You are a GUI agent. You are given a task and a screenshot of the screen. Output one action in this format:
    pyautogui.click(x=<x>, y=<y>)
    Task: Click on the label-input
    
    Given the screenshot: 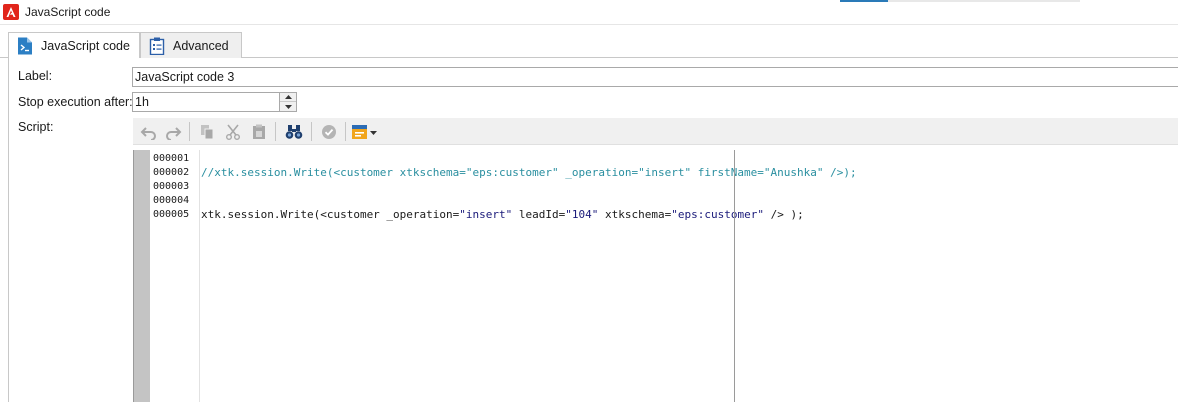 What is the action you would take?
    pyautogui.click(x=655, y=77)
    